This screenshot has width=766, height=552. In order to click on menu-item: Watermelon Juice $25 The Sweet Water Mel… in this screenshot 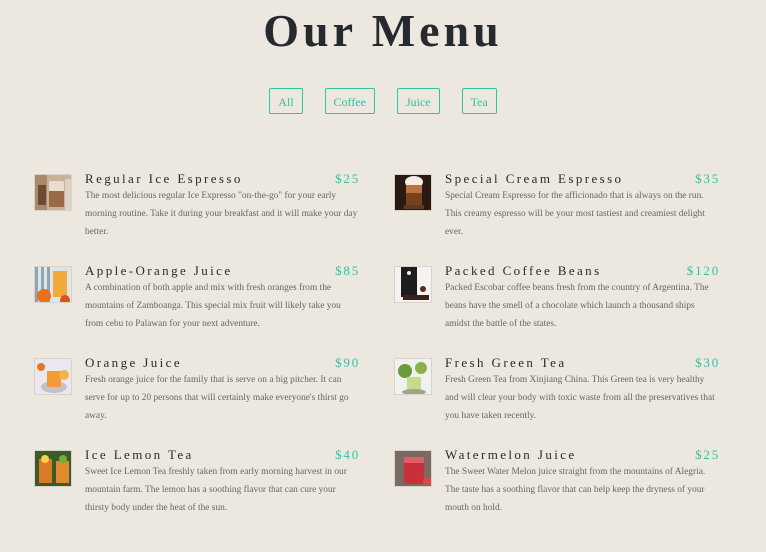, I will do `click(557, 488)`.